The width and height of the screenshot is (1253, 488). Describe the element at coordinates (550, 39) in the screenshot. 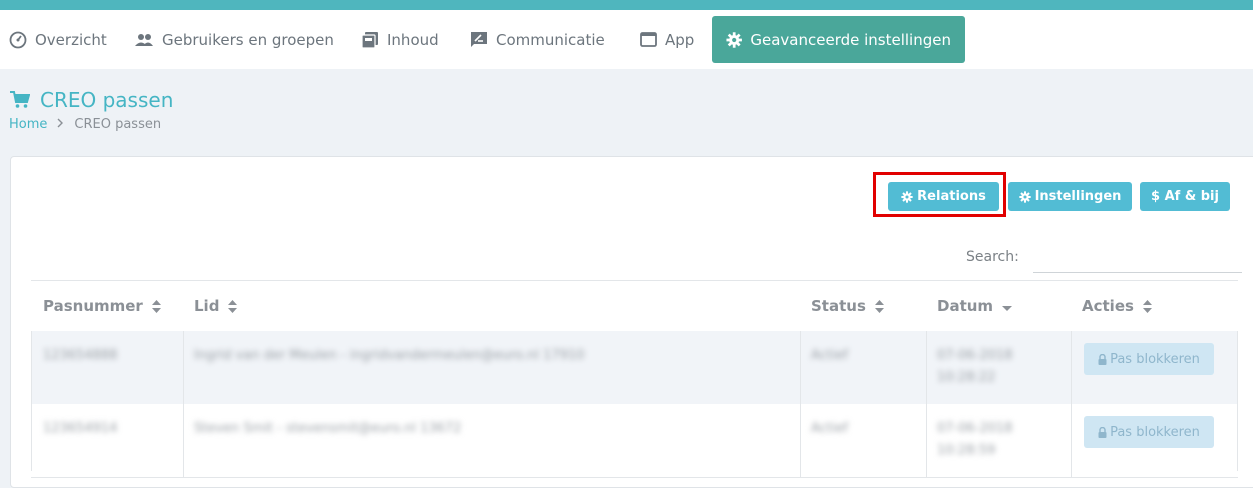

I see `nav-label: Communicatie` at that location.